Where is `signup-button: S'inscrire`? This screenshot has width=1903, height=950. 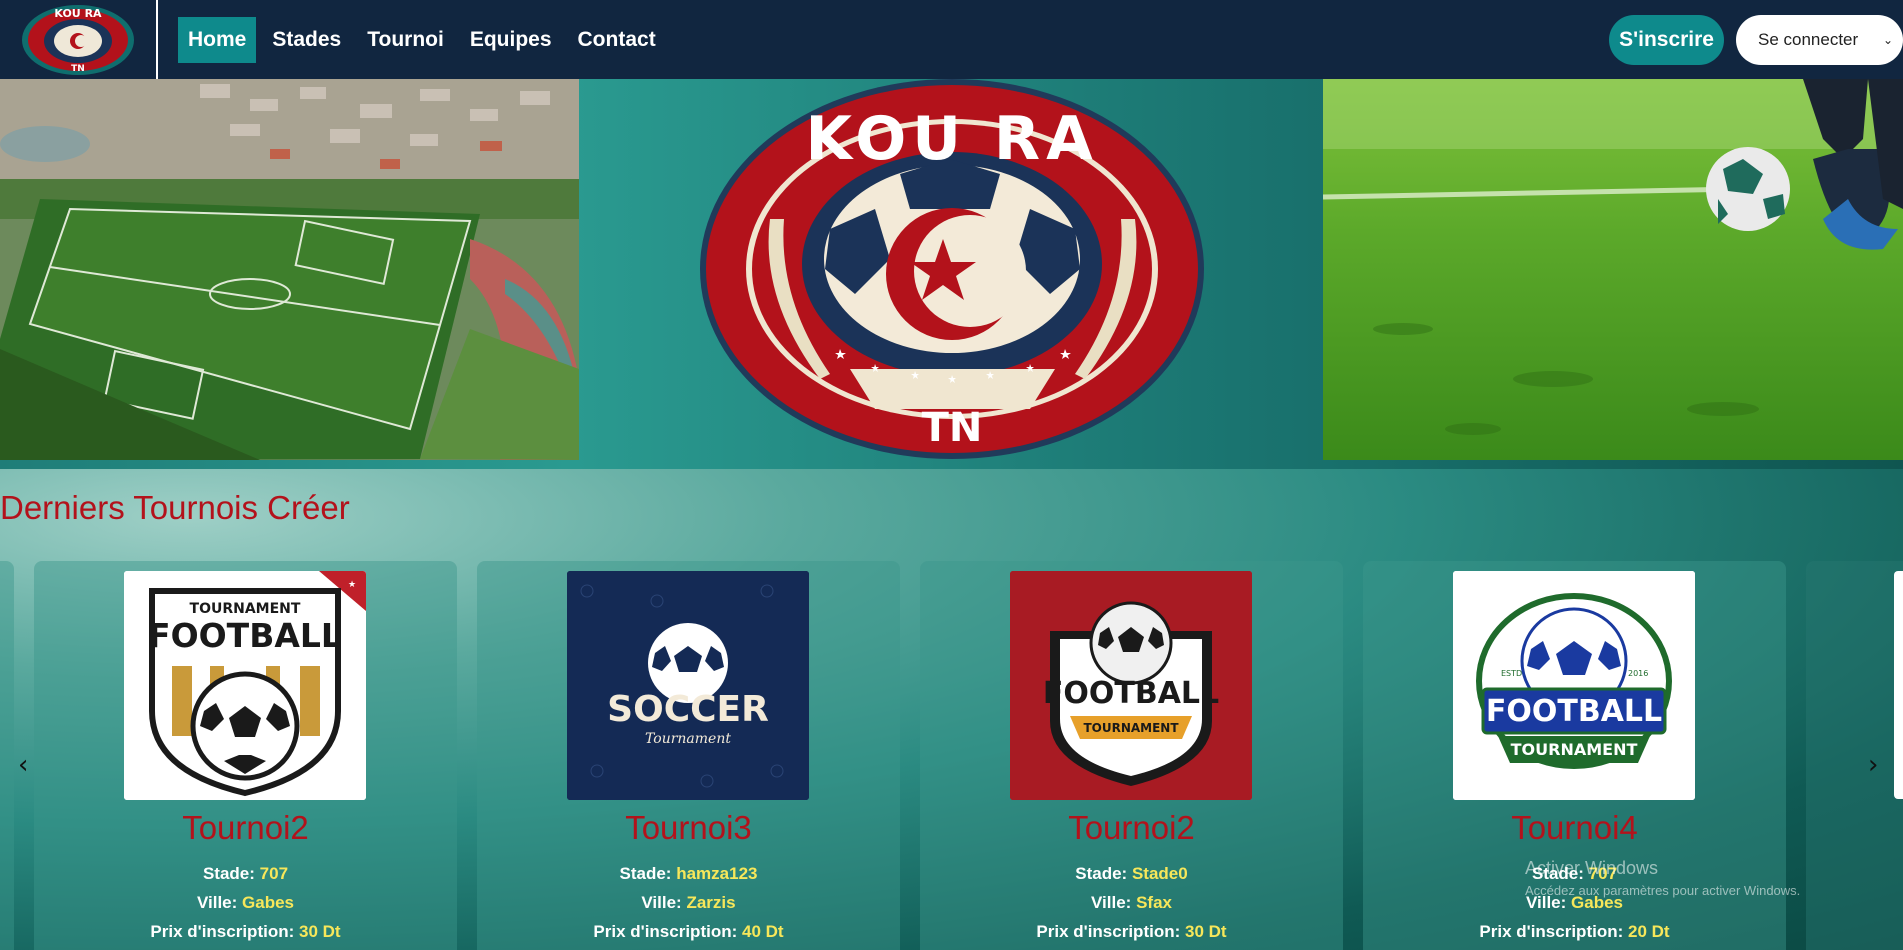 signup-button: S'inscrire is located at coordinates (1666, 39).